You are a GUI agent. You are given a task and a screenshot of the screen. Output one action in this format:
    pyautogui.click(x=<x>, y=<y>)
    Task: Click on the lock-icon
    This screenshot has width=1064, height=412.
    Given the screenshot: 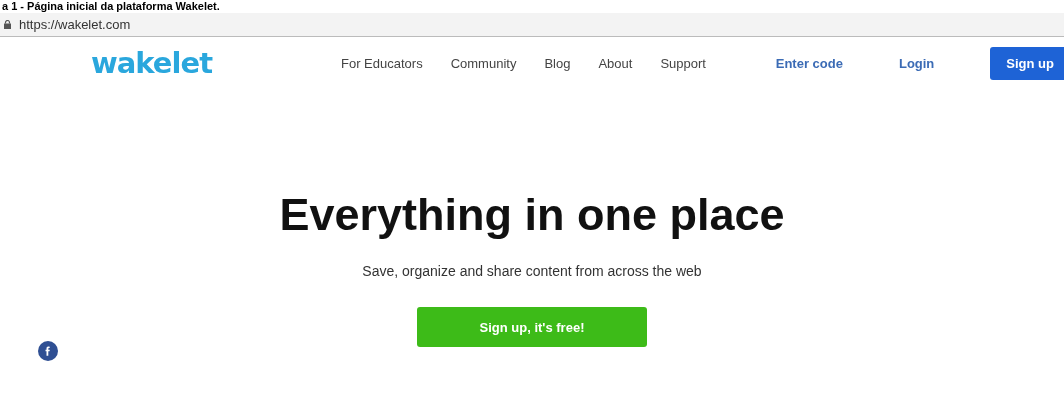 What is the action you would take?
    pyautogui.click(x=7, y=24)
    